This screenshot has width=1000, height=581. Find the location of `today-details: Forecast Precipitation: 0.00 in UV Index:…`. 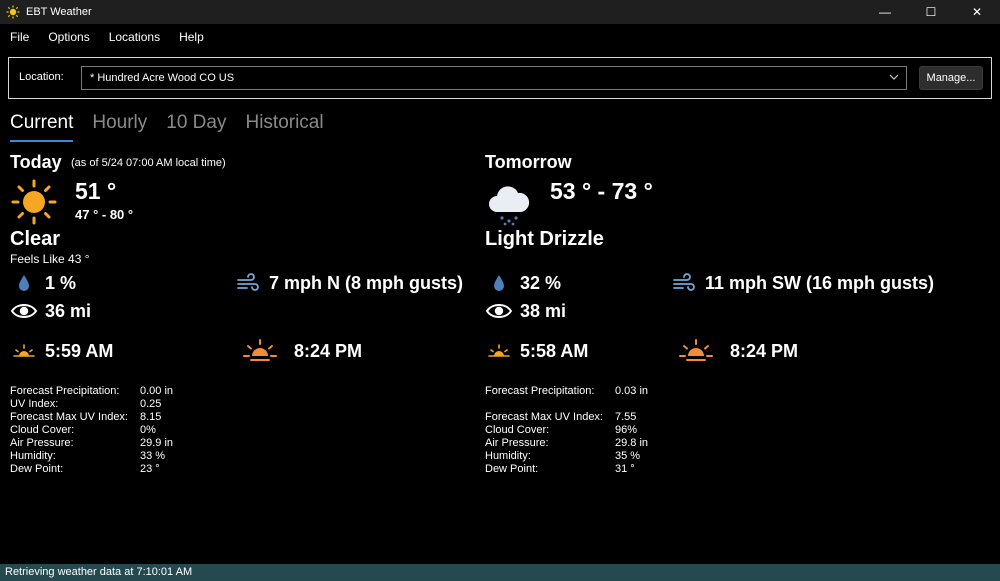

today-details: Forecast Precipitation: 0.00 in UV Index:… is located at coordinates (91, 430).